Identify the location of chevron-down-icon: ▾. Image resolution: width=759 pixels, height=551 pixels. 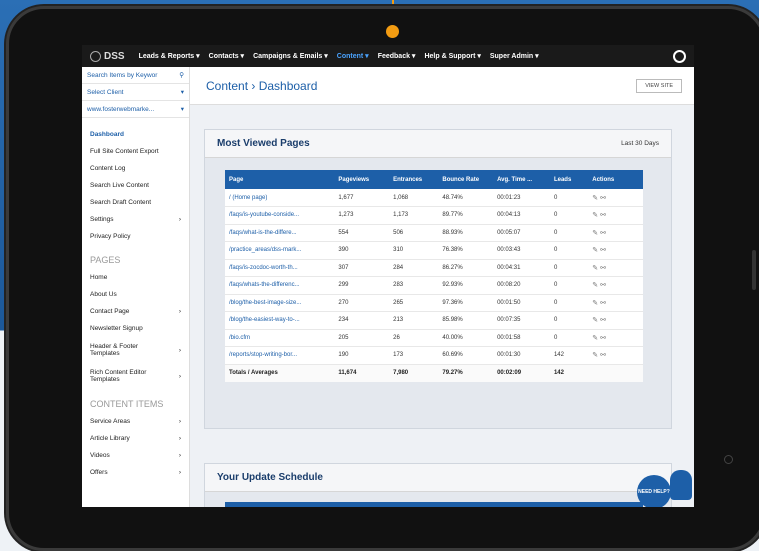
(182, 92).